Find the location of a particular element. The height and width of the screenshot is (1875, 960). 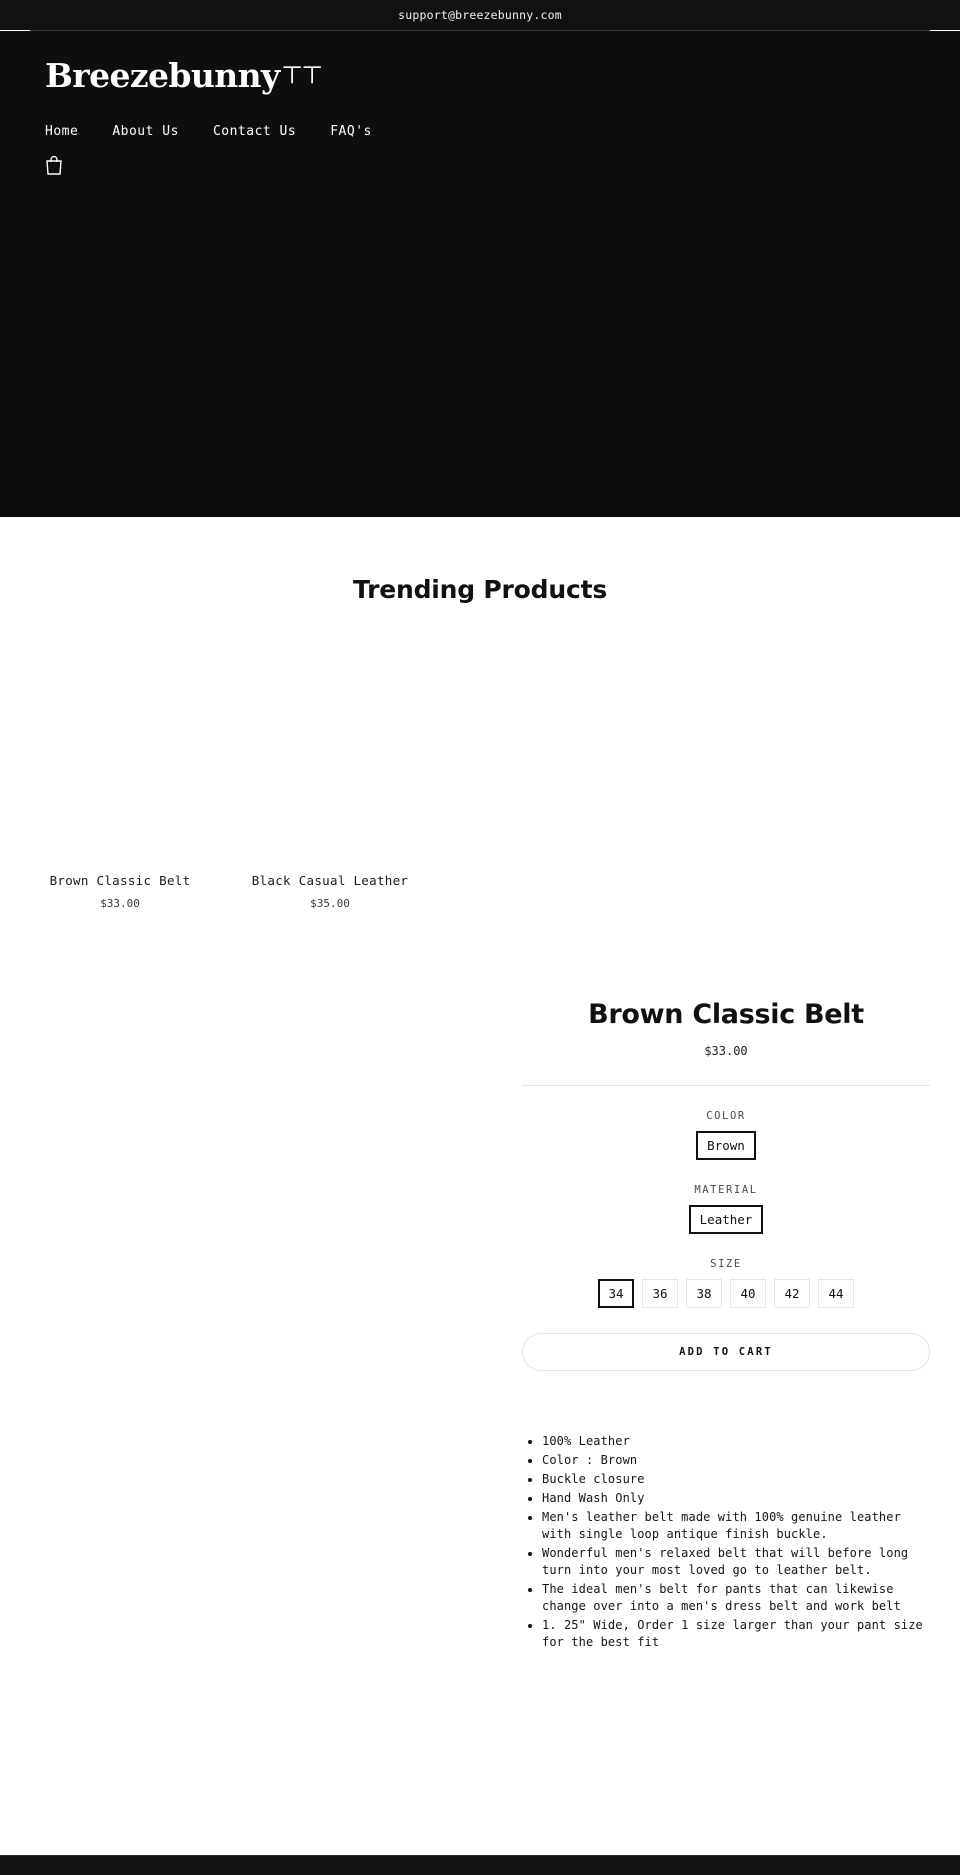

cart-row is located at coordinates (480, 167).